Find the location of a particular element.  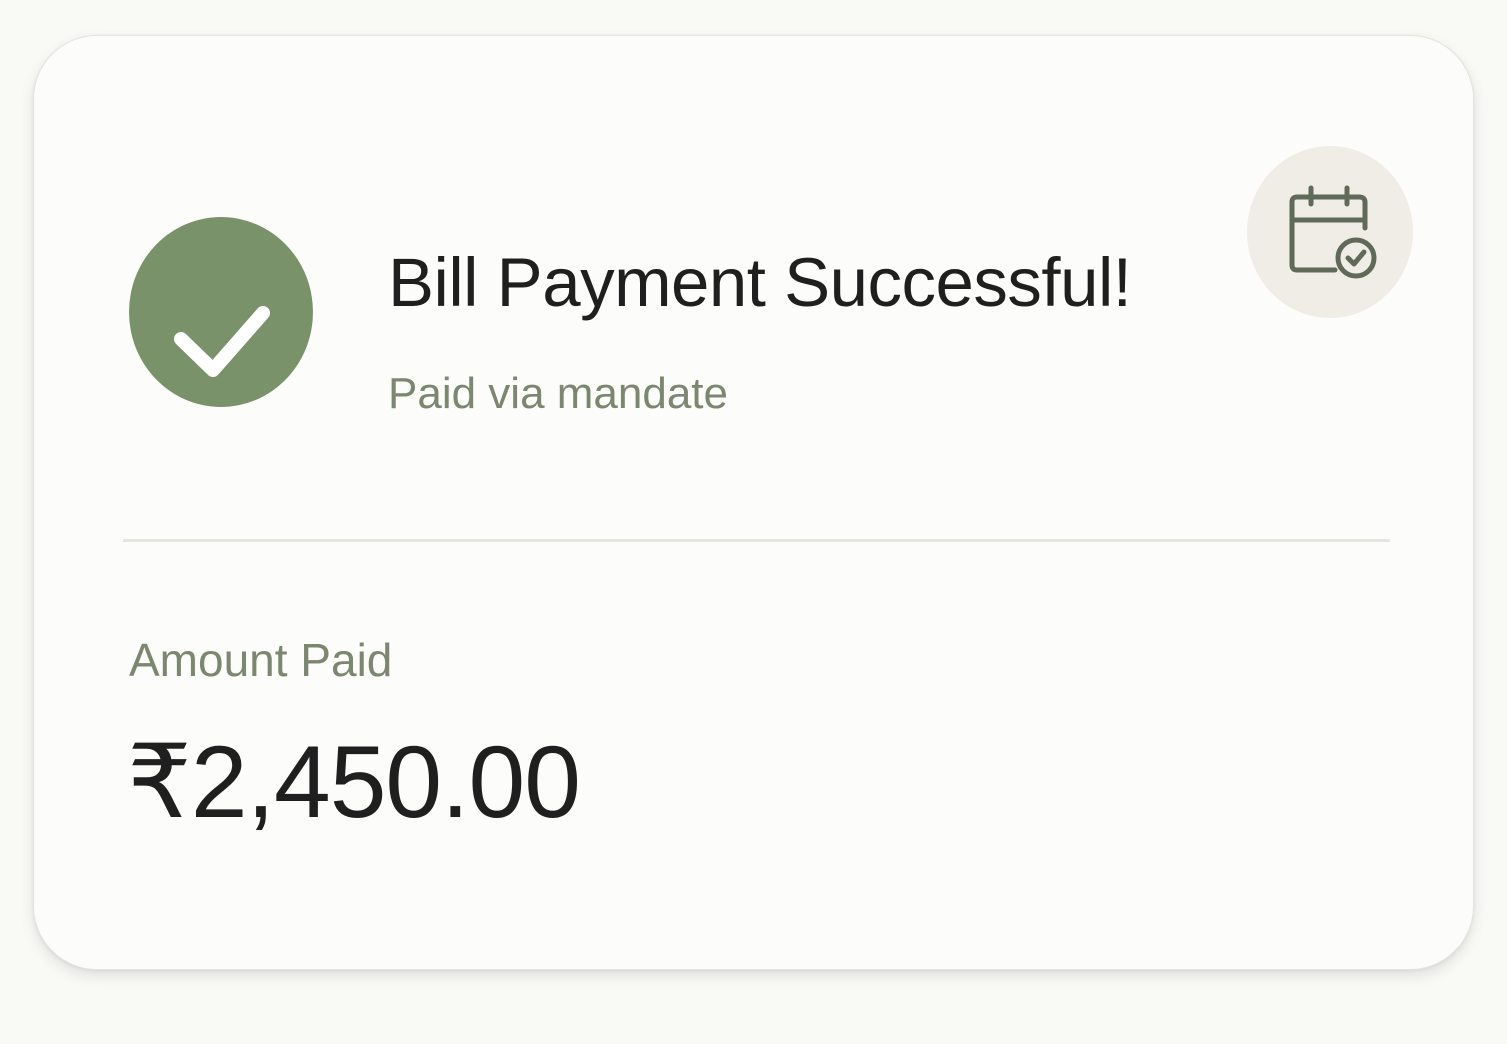

amount-value: ₹2,450.00 is located at coordinates (354, 782).